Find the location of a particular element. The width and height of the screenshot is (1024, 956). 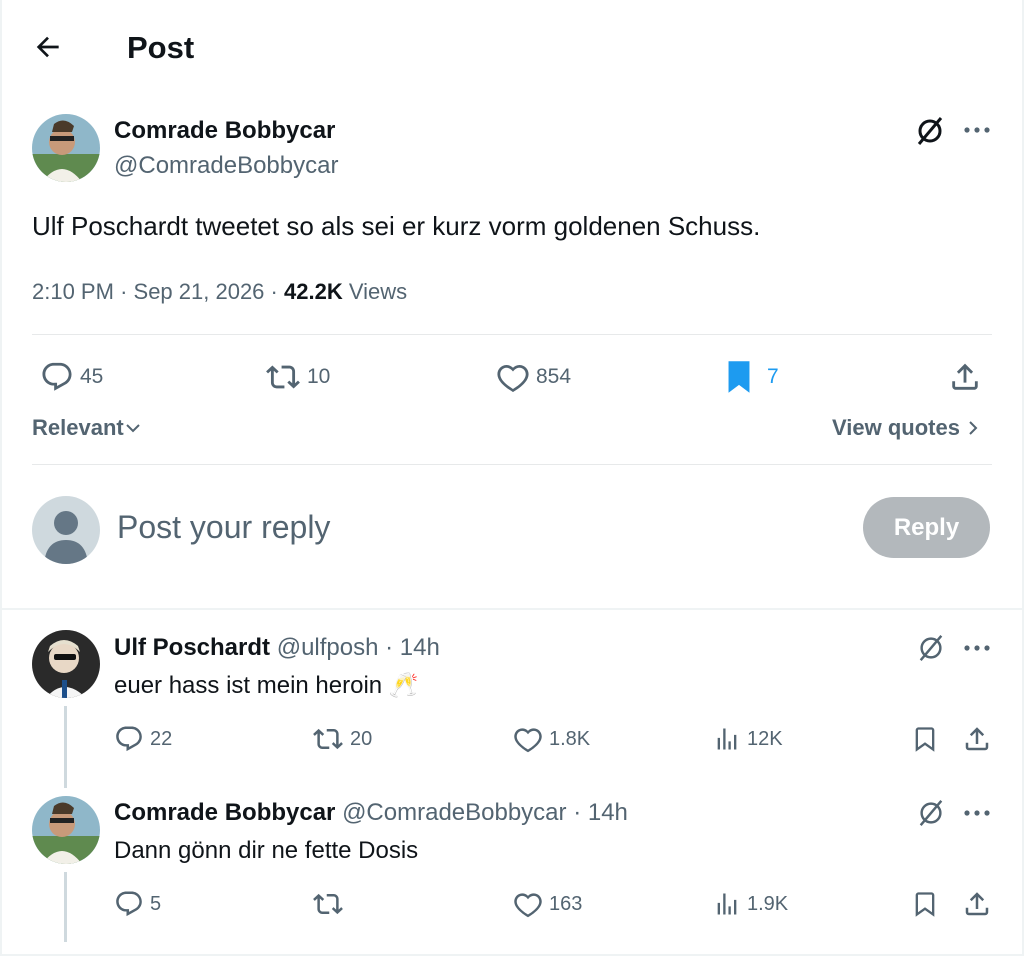

chevron-right-icon is located at coordinates (973, 428).